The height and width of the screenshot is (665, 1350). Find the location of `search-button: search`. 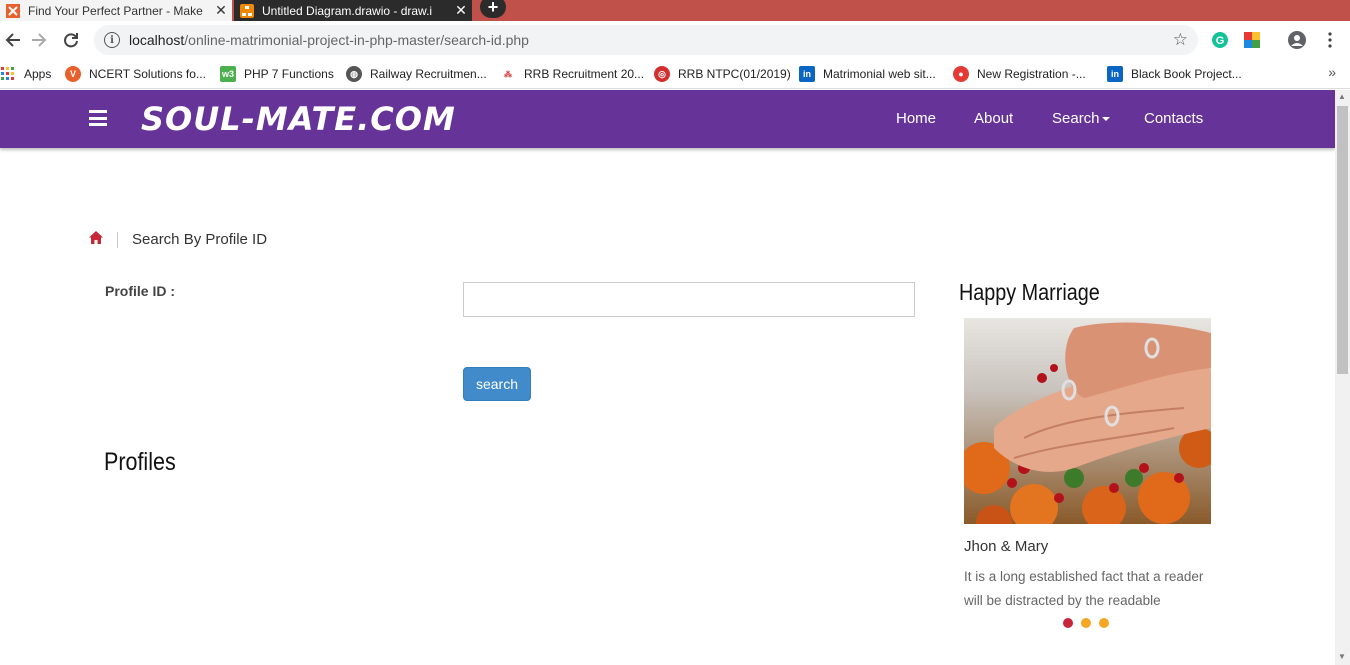

search-button: search is located at coordinates (497, 384).